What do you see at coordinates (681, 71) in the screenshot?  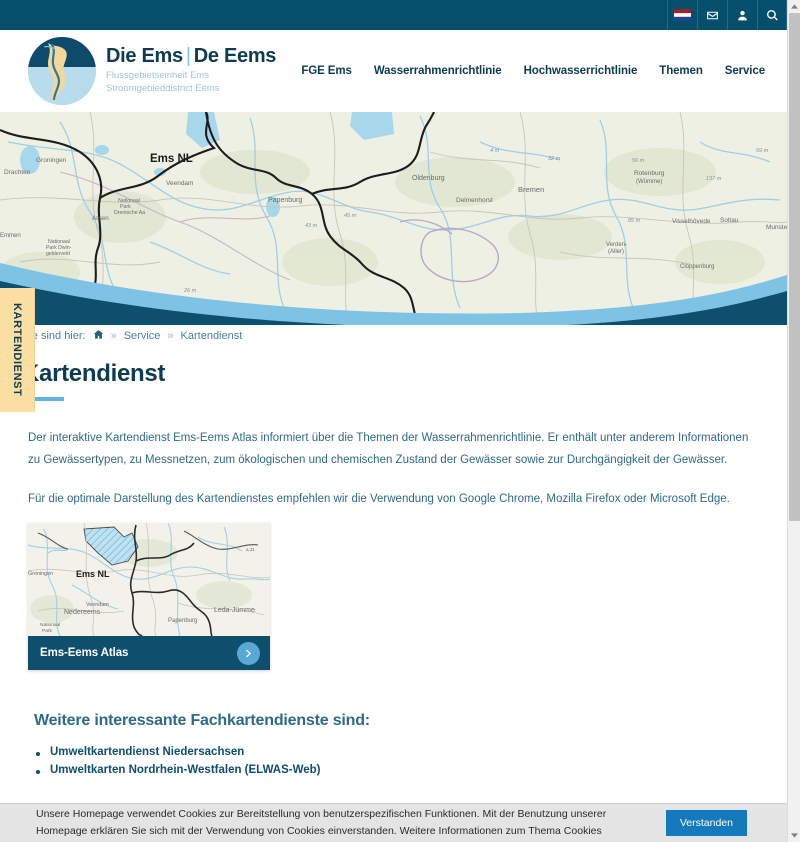 I see `nav-item-themen: Themen` at bounding box center [681, 71].